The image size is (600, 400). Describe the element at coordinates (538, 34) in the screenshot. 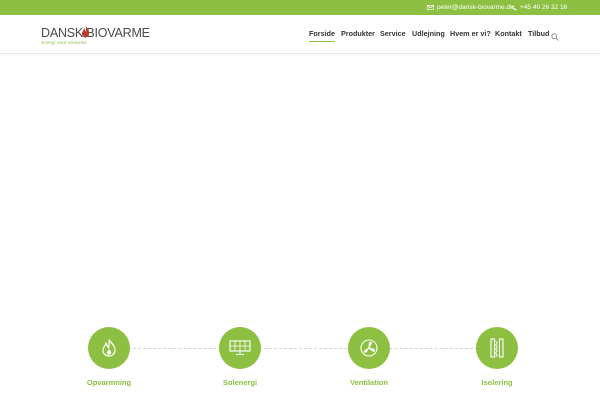

I see `nav-item-tilbud: Tilbud` at that location.